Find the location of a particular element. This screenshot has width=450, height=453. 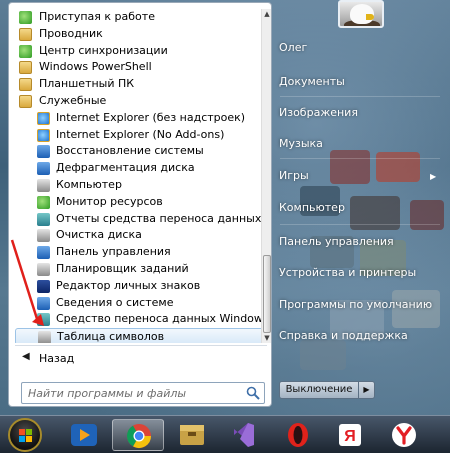

program-label: Очистка диска is located at coordinates (99, 235).